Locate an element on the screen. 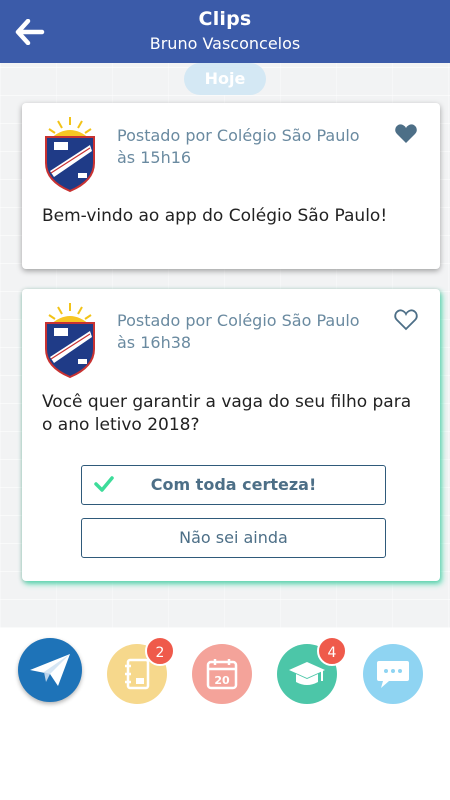 The width and height of the screenshot is (450, 800). chat-bubble-icon is located at coordinates (393, 674).